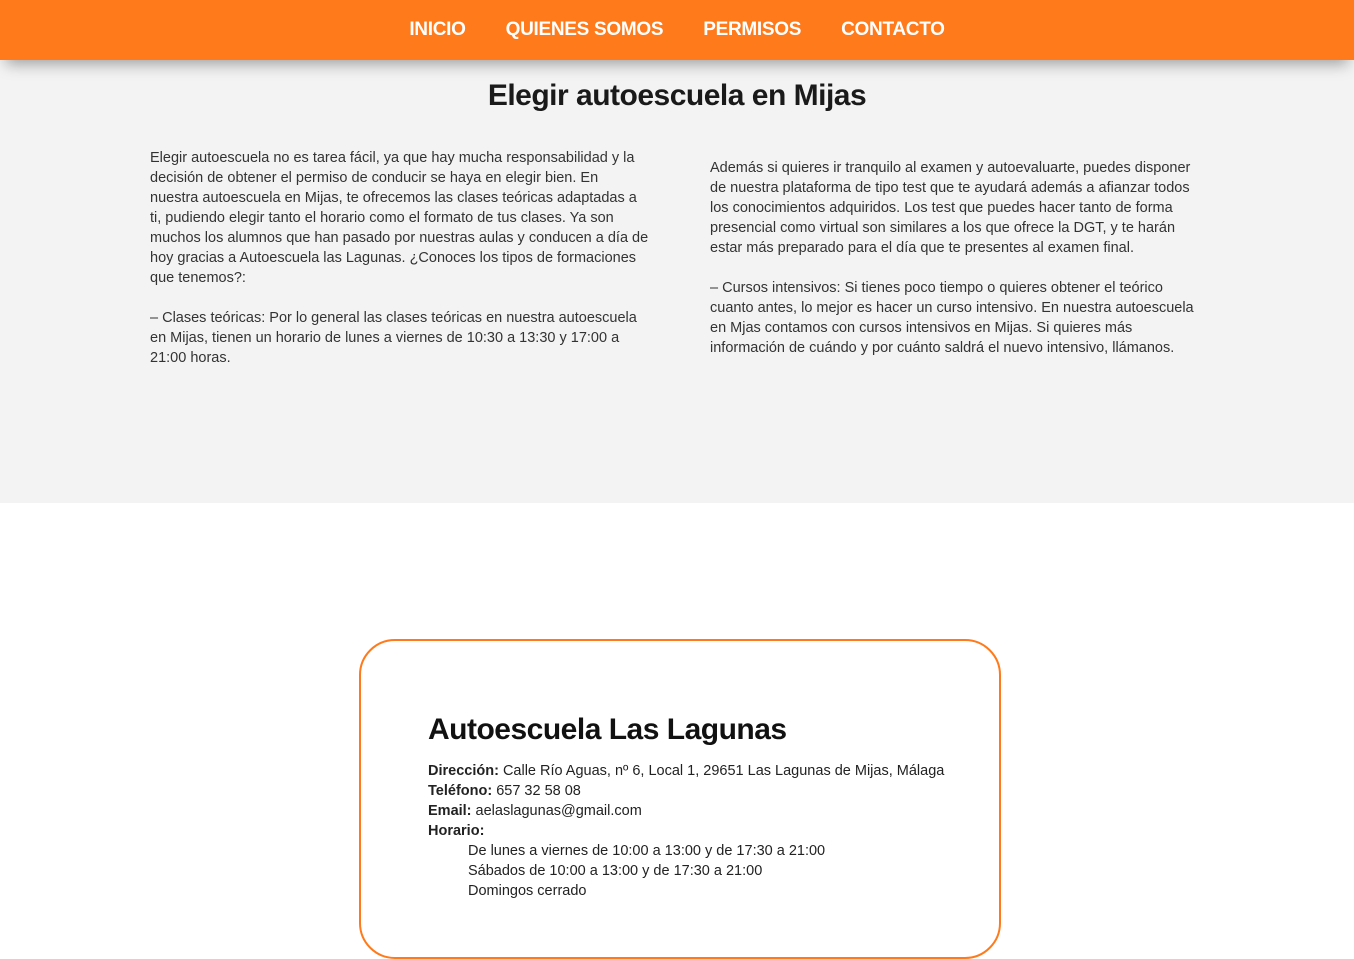 The image size is (1354, 959). I want to click on phone-row: Teléfono: 657 32 58 08, so click(686, 791).